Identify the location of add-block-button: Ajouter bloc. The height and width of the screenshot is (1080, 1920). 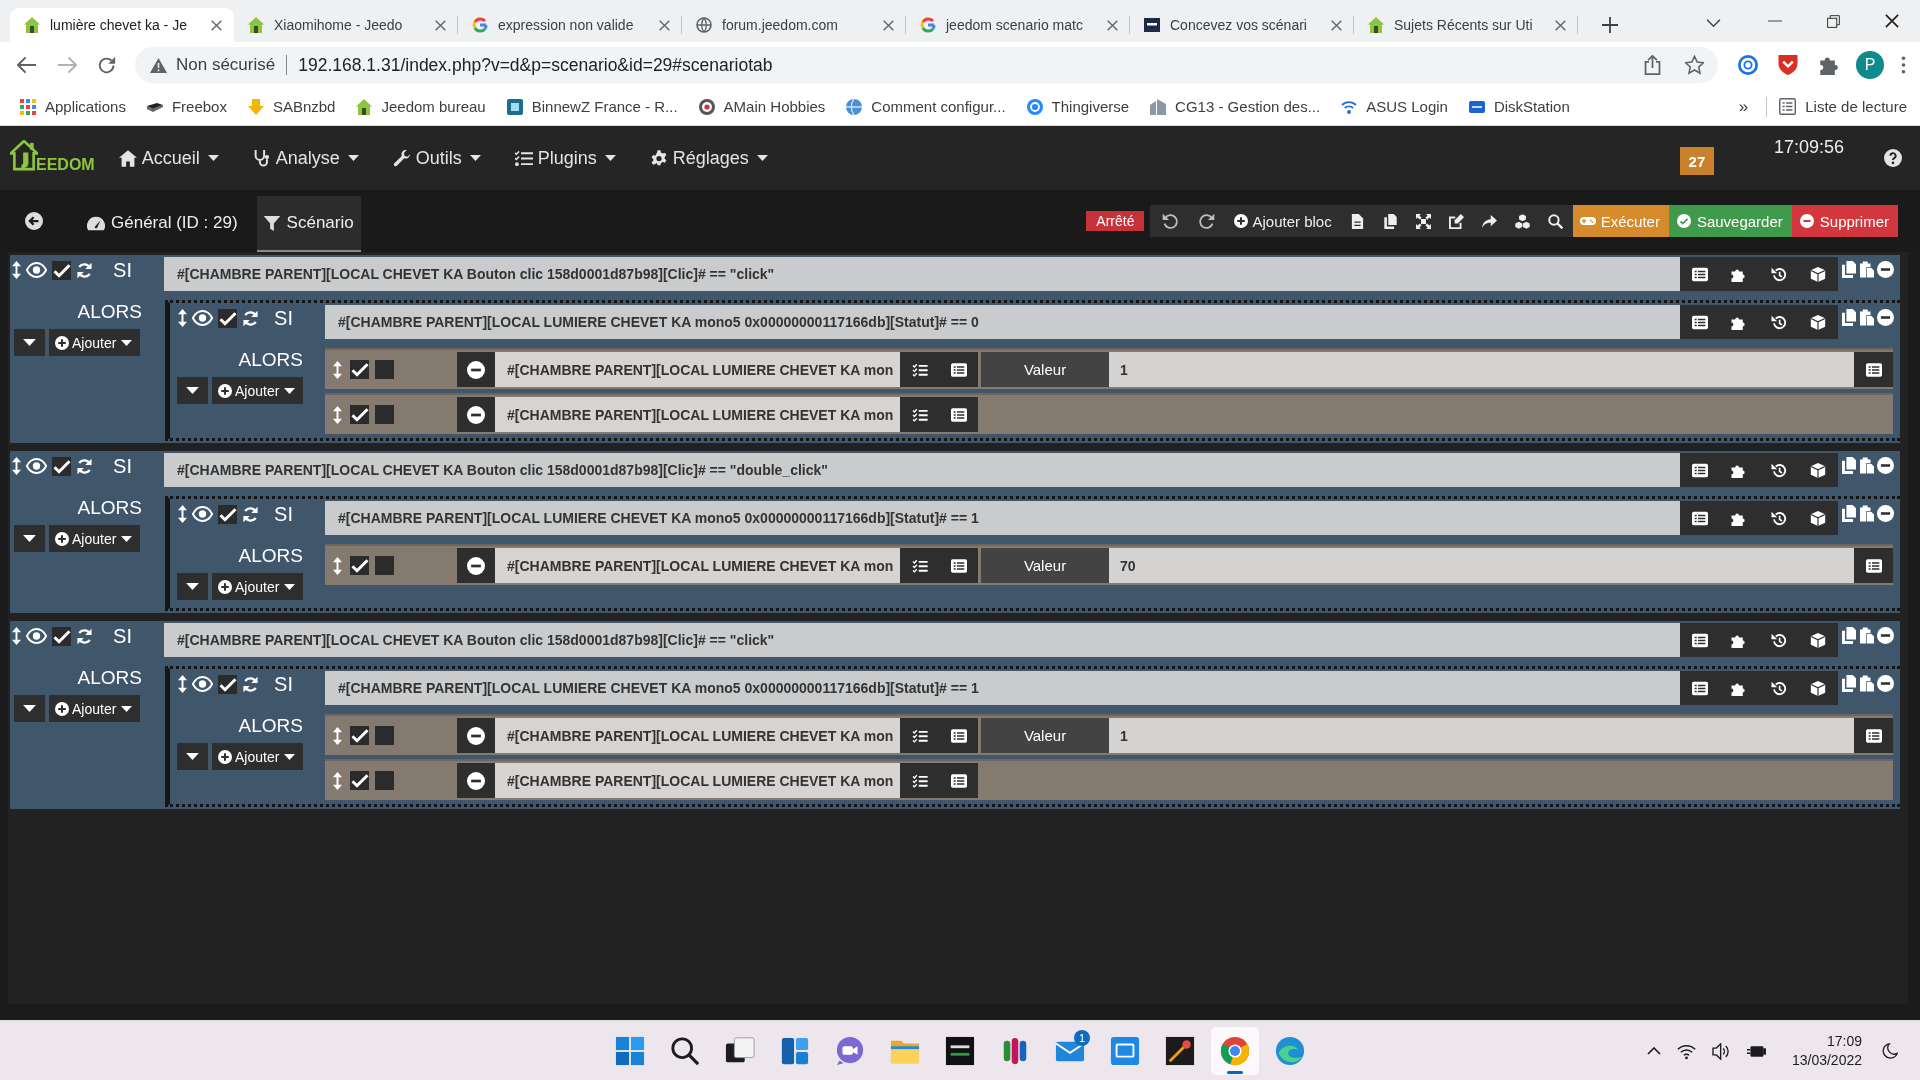
(1283, 221).